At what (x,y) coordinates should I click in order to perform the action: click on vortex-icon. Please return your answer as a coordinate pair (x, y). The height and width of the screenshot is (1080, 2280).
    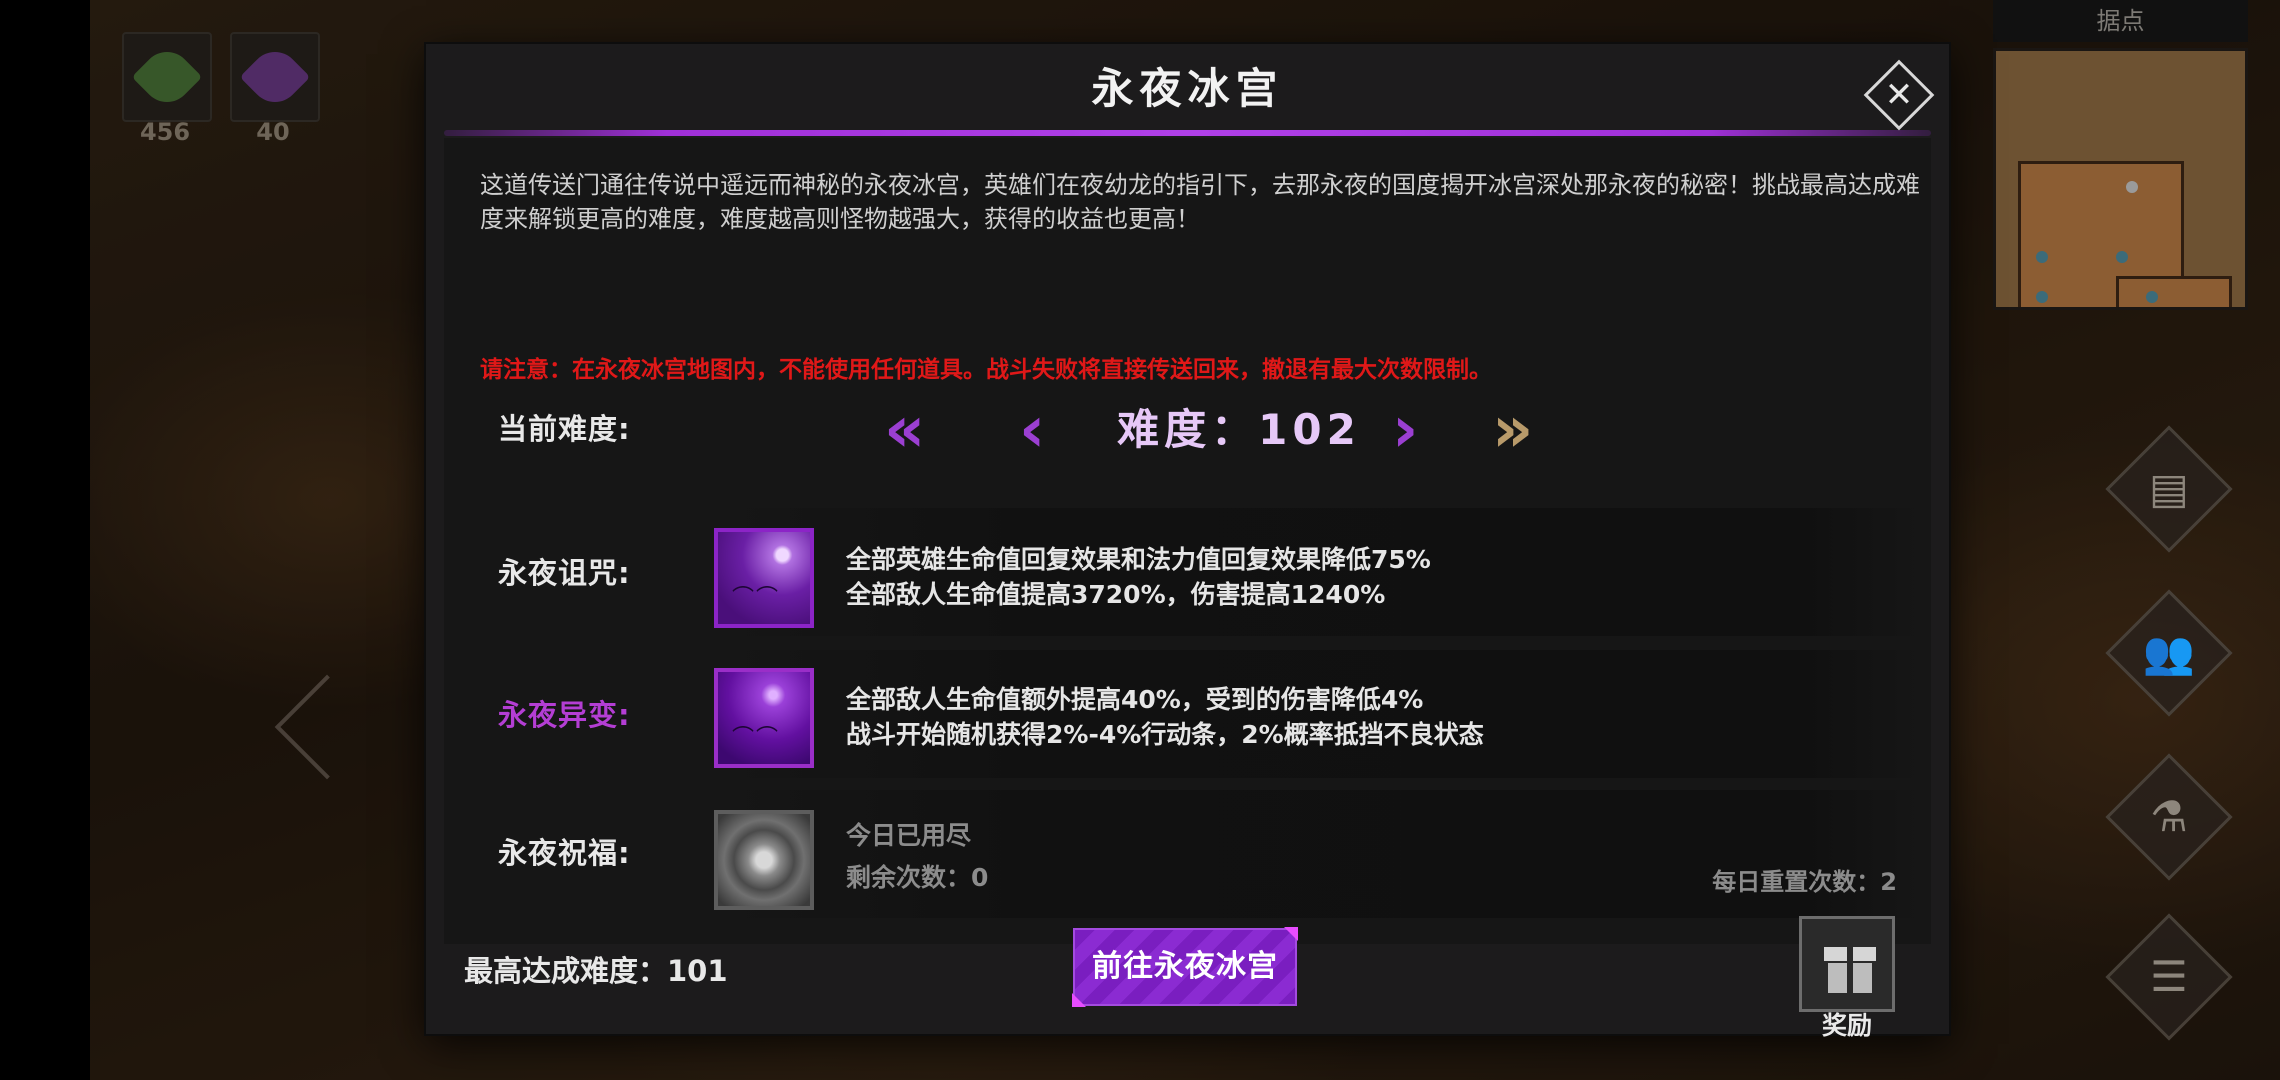
    Looking at the image, I should click on (764, 860).